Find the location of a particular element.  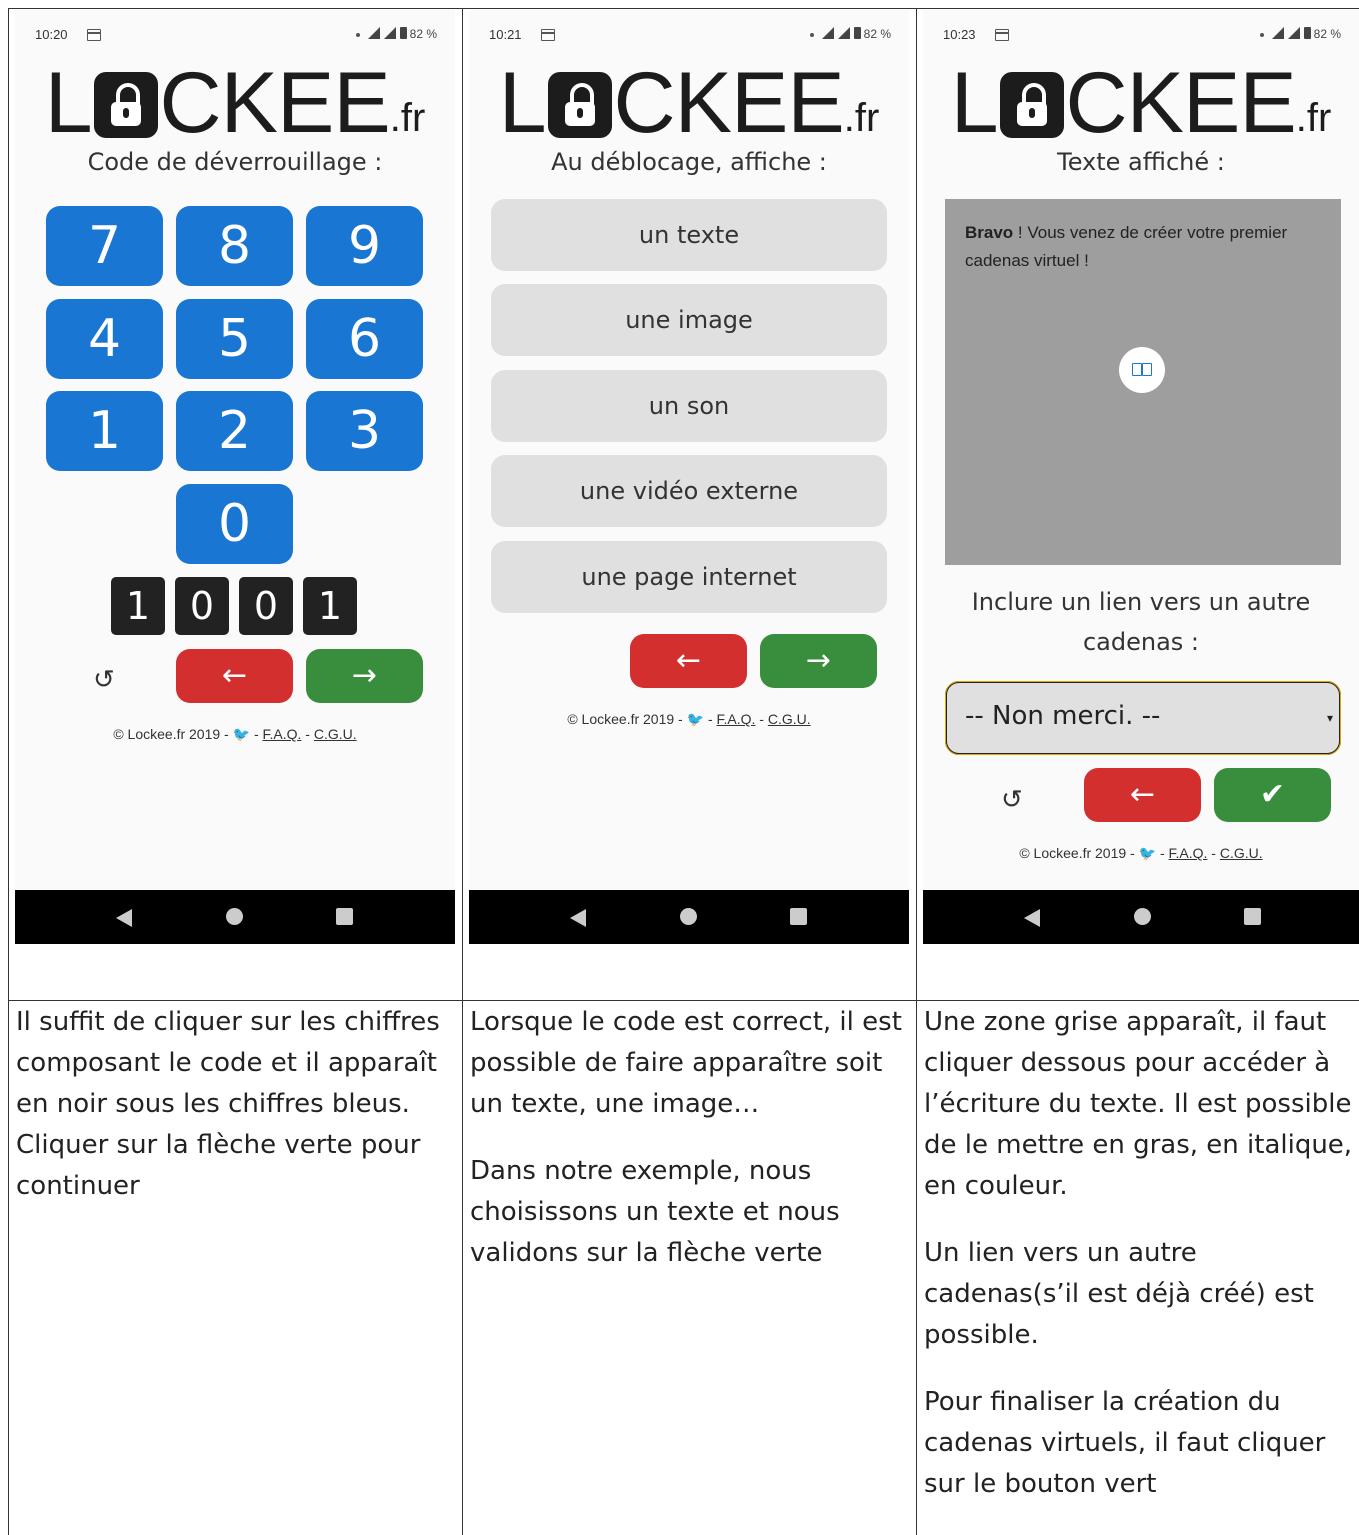

option-image: une image is located at coordinates (689, 320).